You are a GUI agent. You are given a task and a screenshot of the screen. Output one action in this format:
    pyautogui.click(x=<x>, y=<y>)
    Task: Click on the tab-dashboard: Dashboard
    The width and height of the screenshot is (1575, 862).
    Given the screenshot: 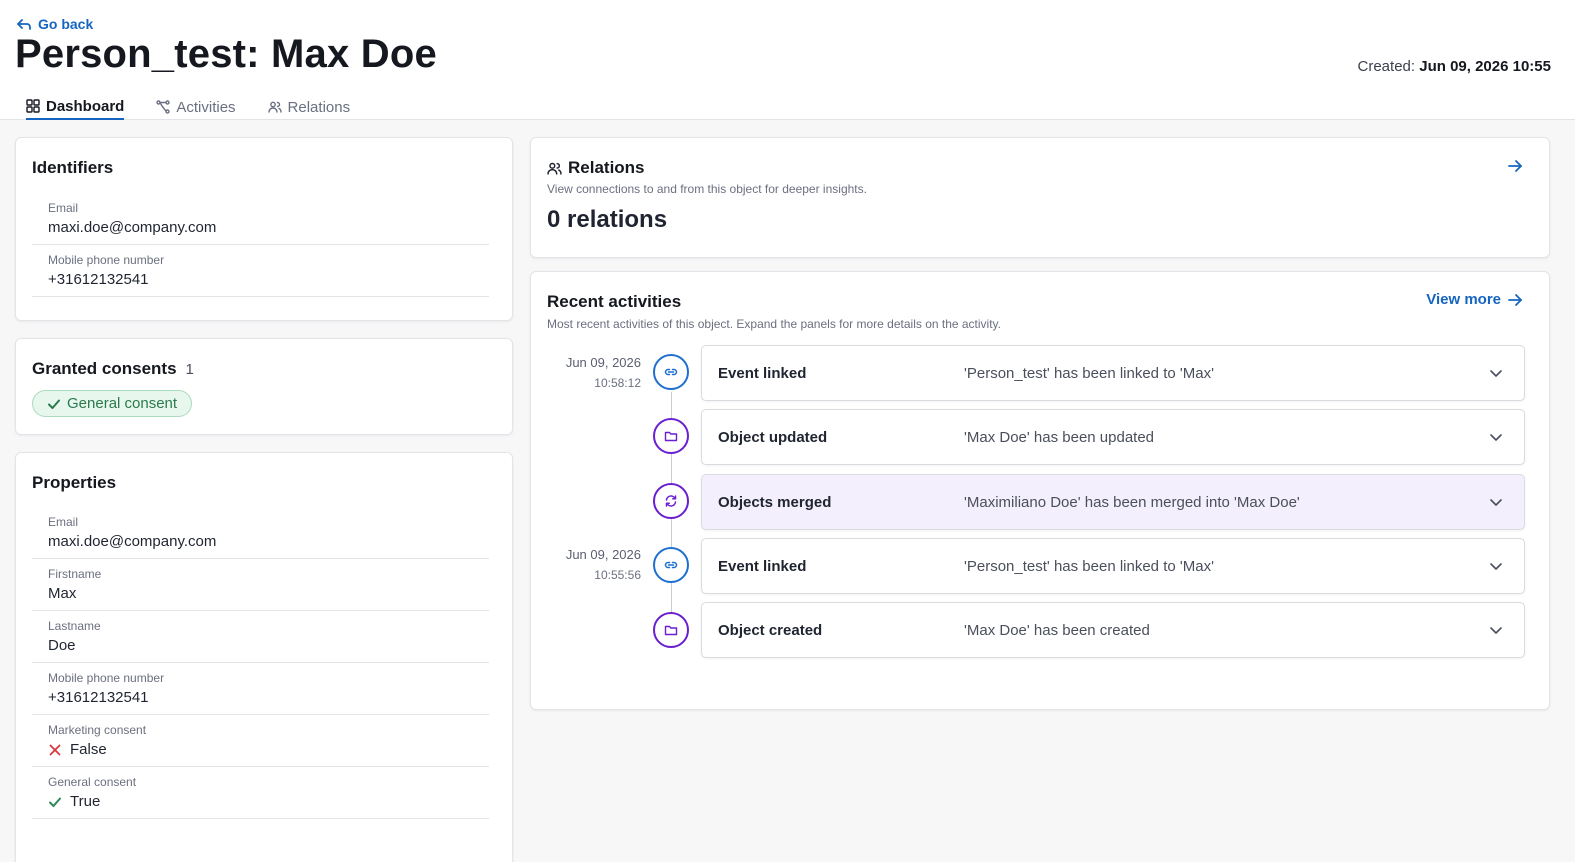 What is the action you would take?
    pyautogui.click(x=75, y=107)
    